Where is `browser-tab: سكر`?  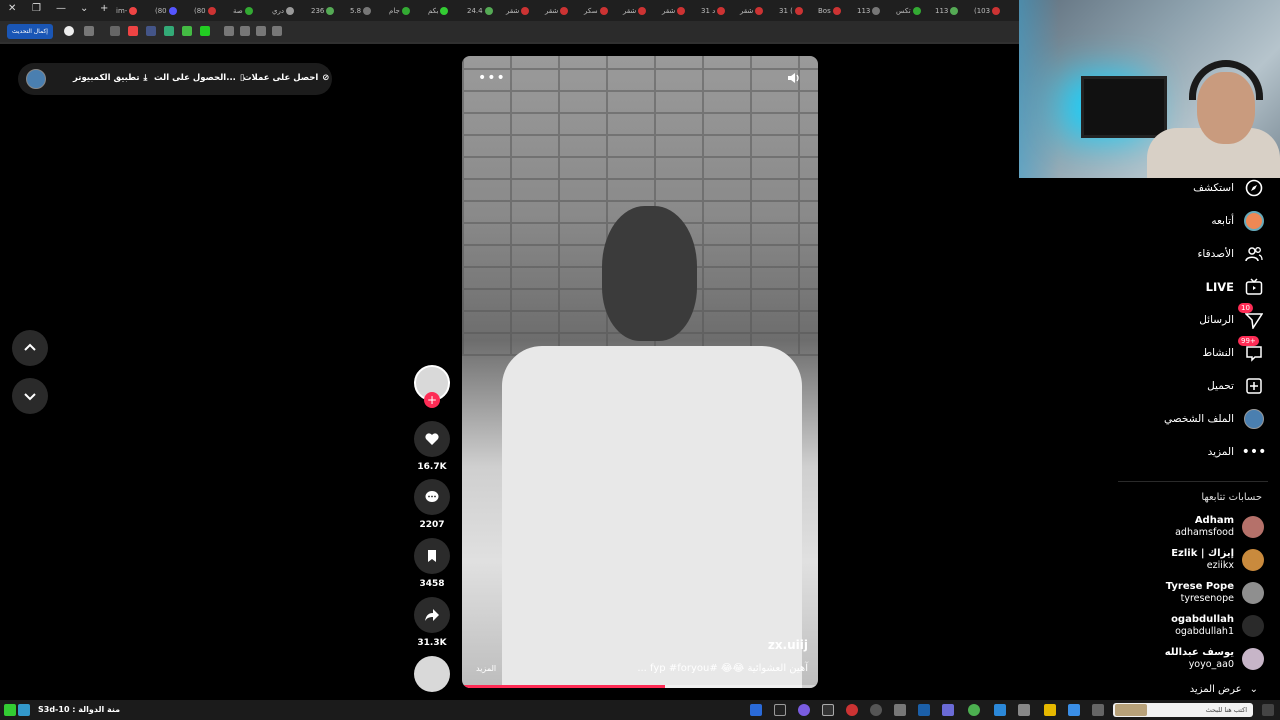
browser-tab: سكر is located at coordinates (596, 10).